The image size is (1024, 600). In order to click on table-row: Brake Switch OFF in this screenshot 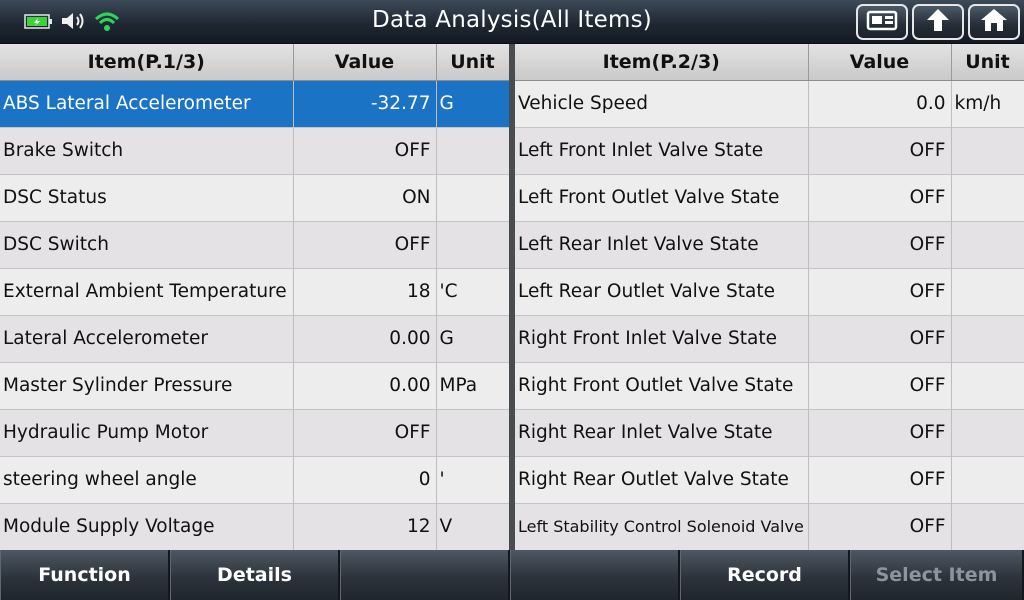, I will do `click(255, 151)`.